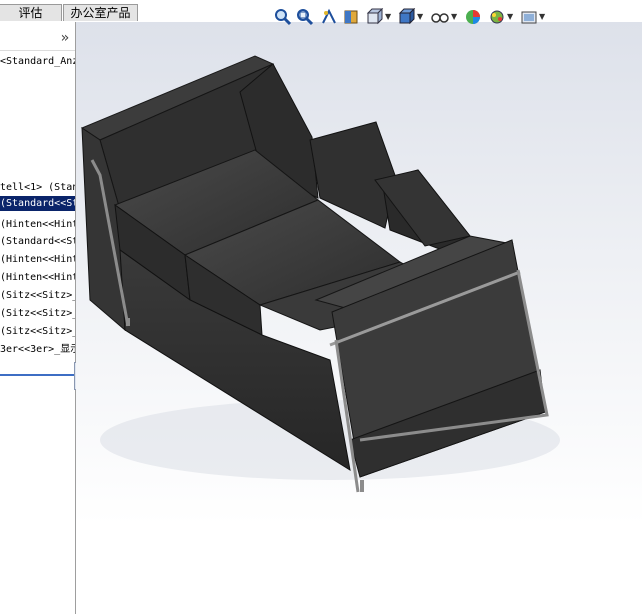  Describe the element at coordinates (37, 61) in the screenshot. I see `tree-item: <Standard_Anz` at that location.